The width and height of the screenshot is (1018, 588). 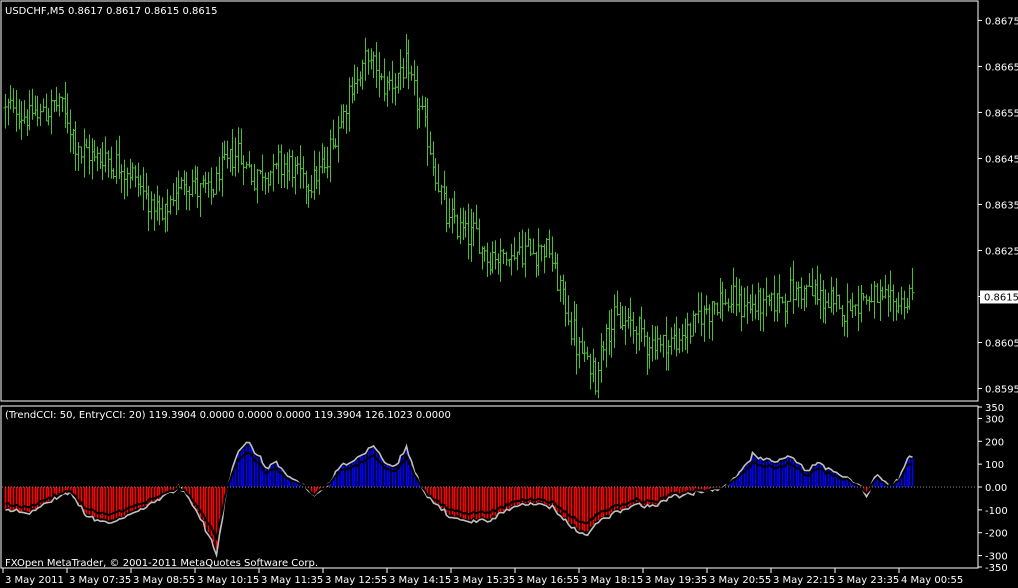 What do you see at coordinates (994, 419) in the screenshot?
I see `indicator-tick-label: 300` at bounding box center [994, 419].